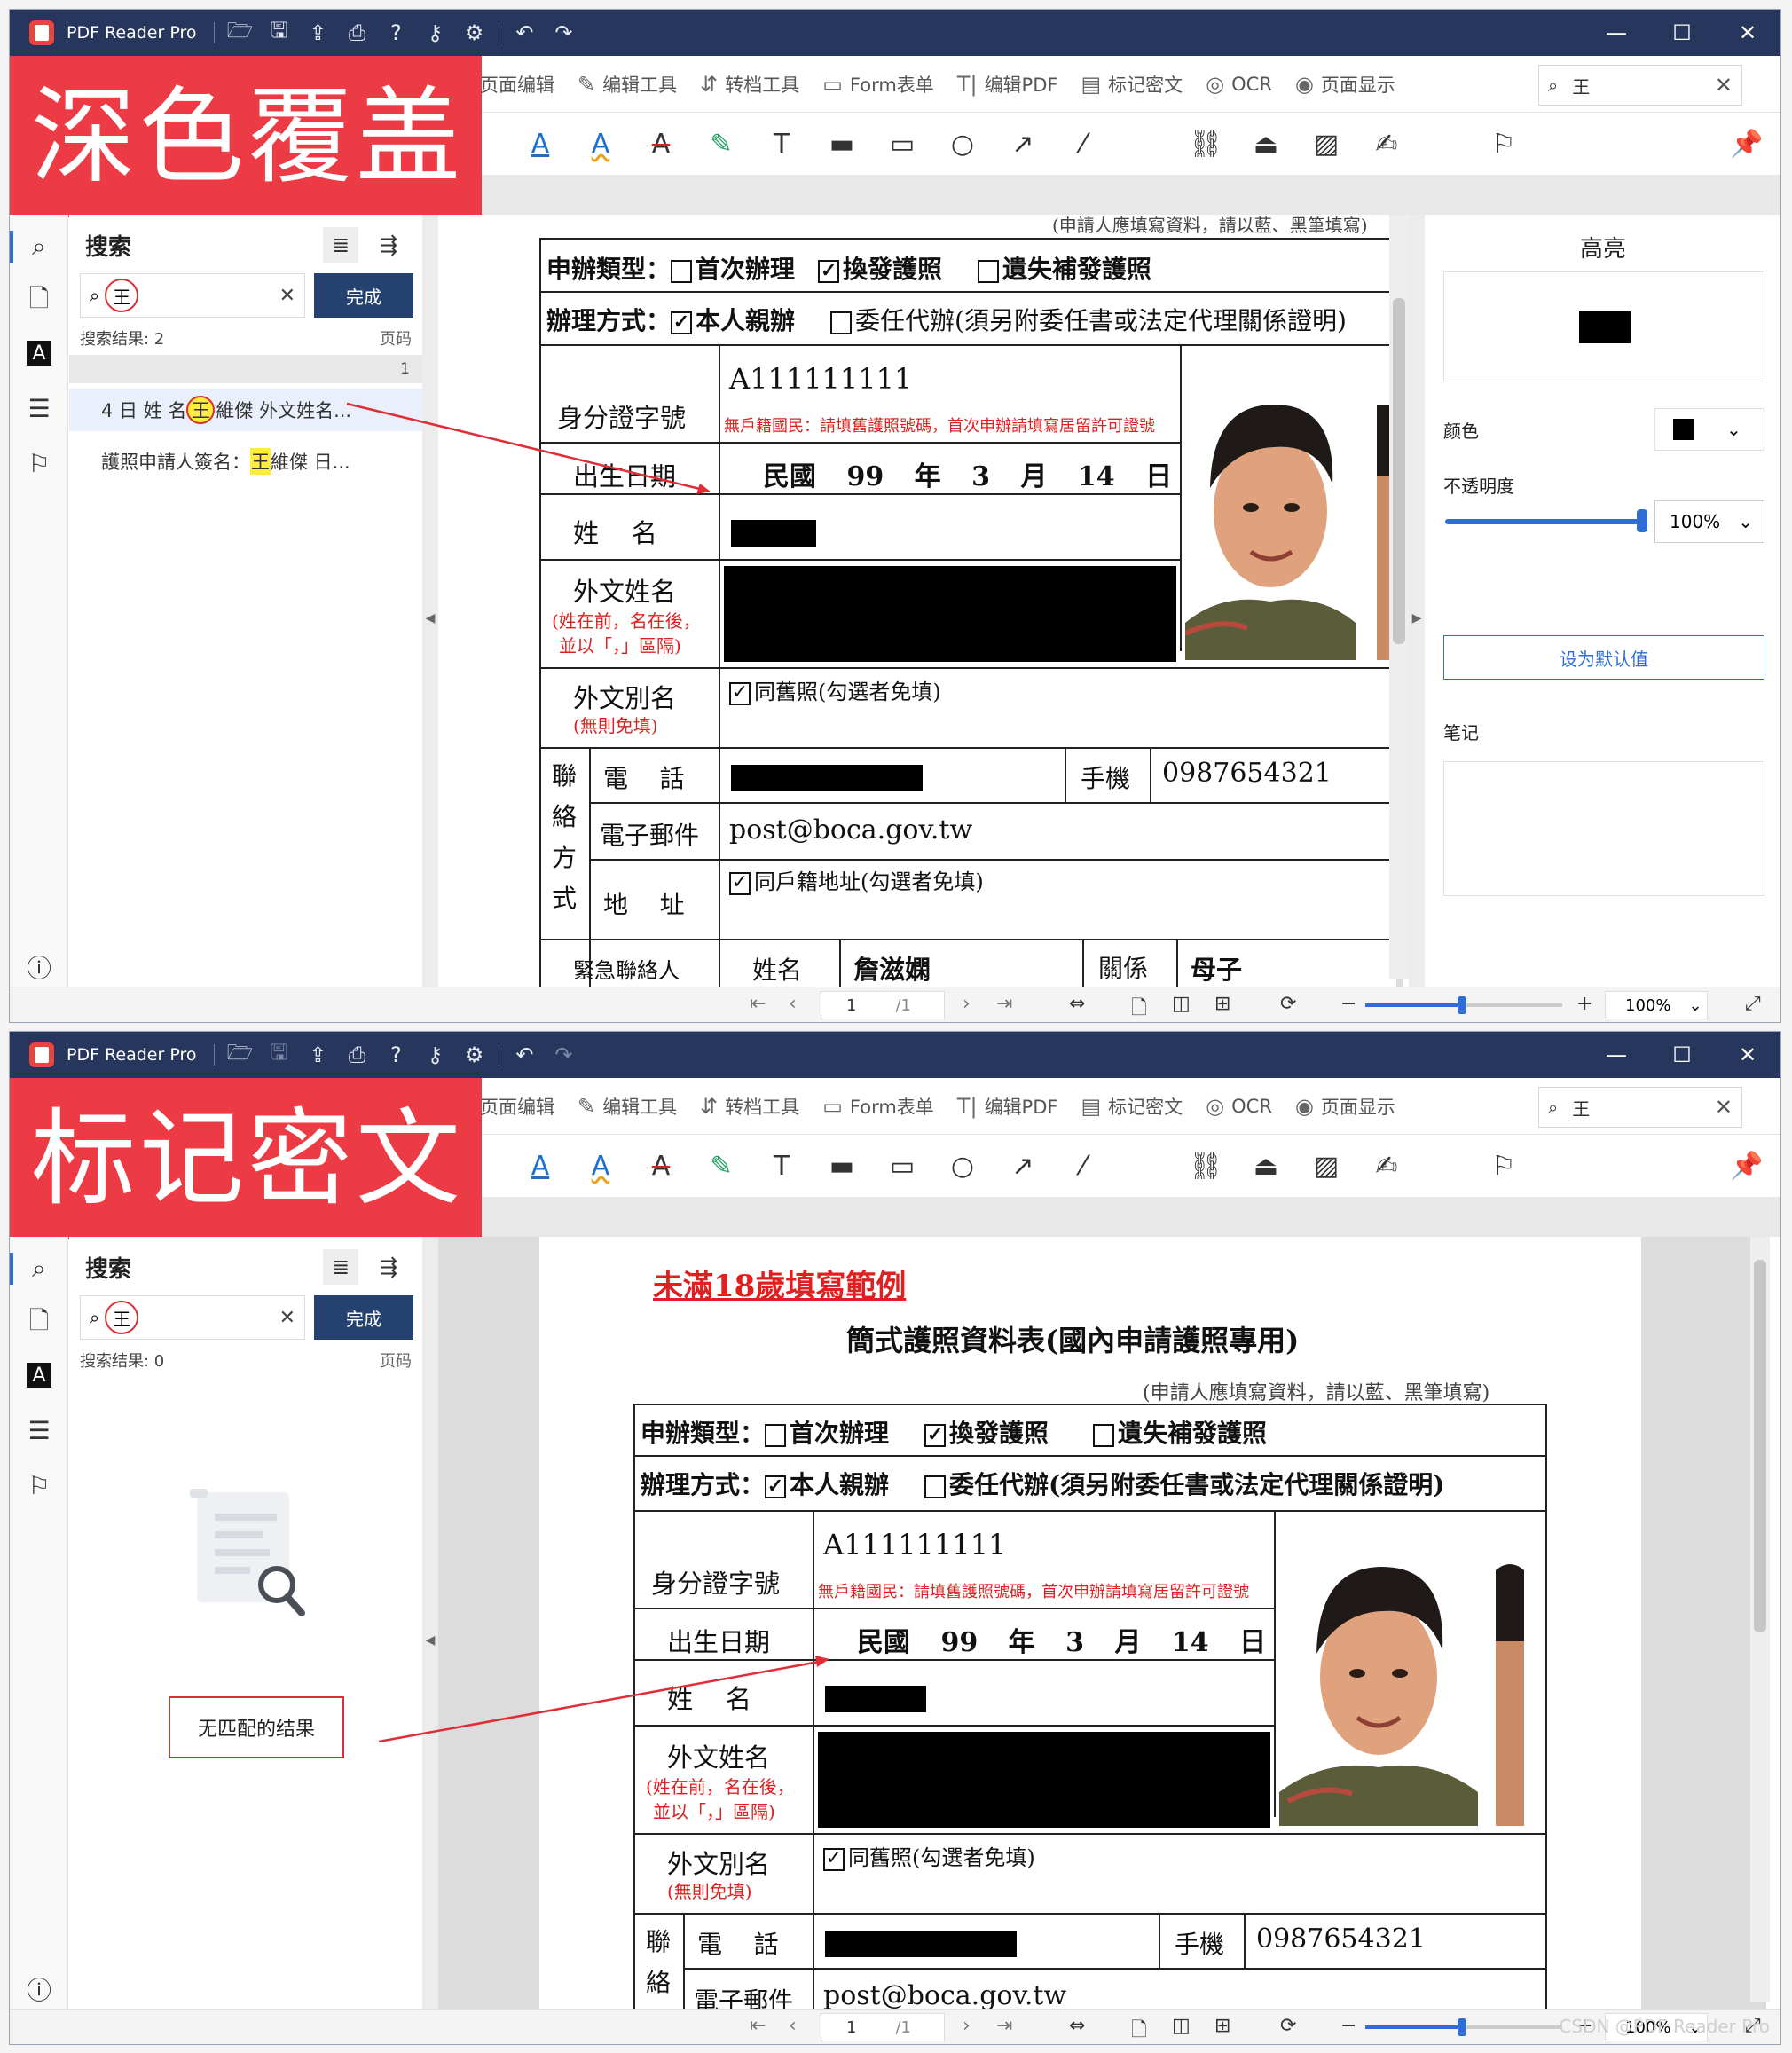 The height and width of the screenshot is (2053, 1792). What do you see at coordinates (1288, 1004) in the screenshot?
I see `rotate-icon: ⟳` at bounding box center [1288, 1004].